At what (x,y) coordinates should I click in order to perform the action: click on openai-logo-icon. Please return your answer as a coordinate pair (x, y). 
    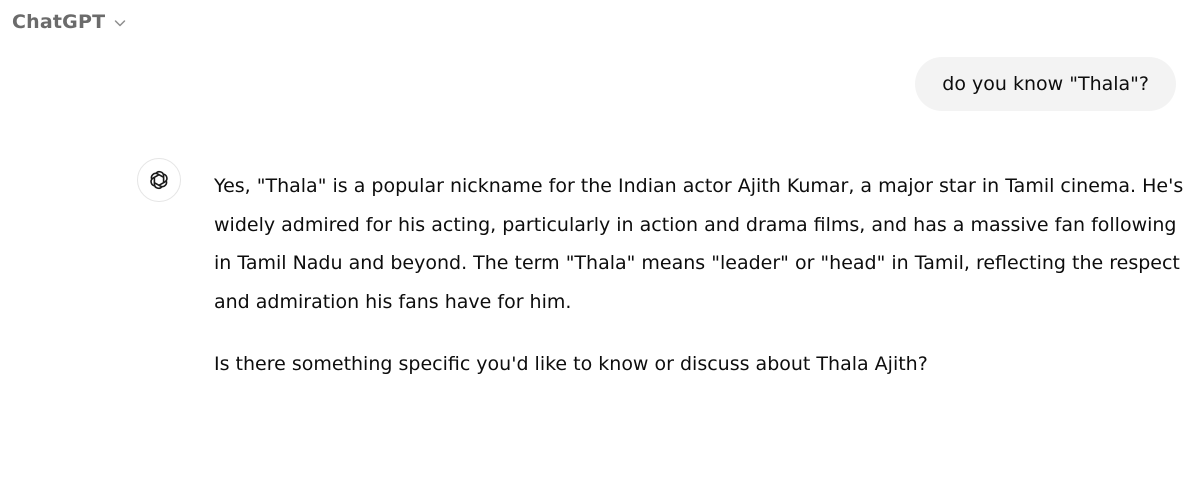
    Looking at the image, I should click on (159, 180).